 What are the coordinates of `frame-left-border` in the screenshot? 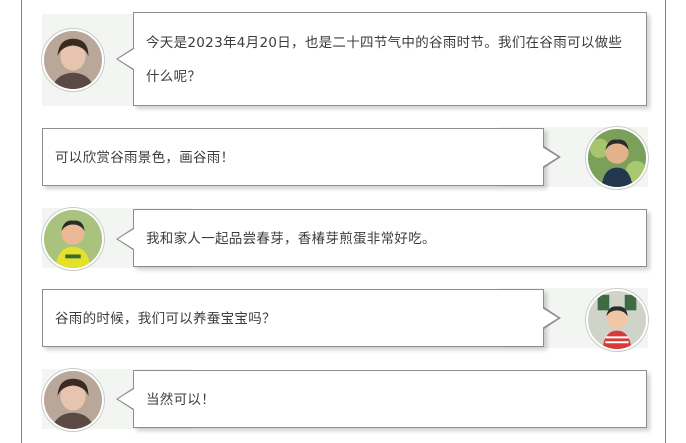 It's located at (21, 221).